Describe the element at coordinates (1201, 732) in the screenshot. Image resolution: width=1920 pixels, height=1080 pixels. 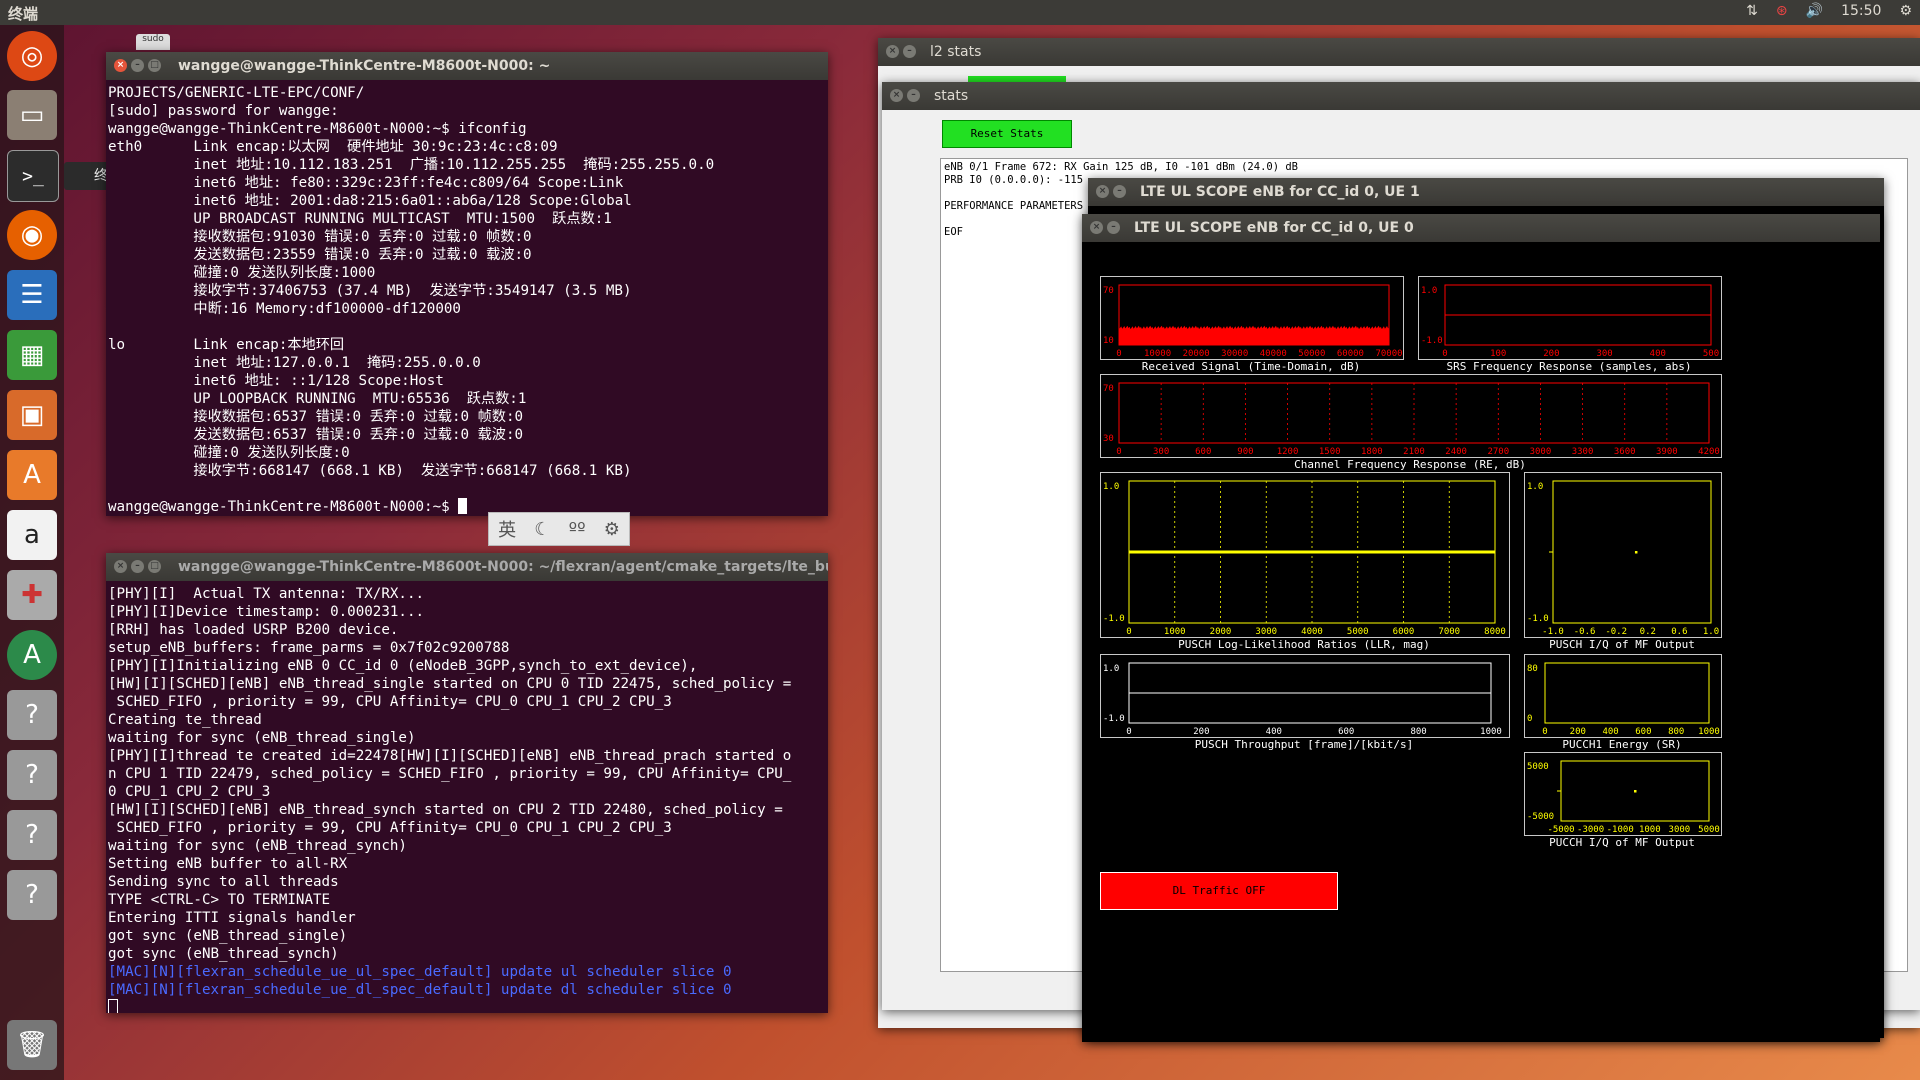
I see `x-tick-label: 200` at that location.